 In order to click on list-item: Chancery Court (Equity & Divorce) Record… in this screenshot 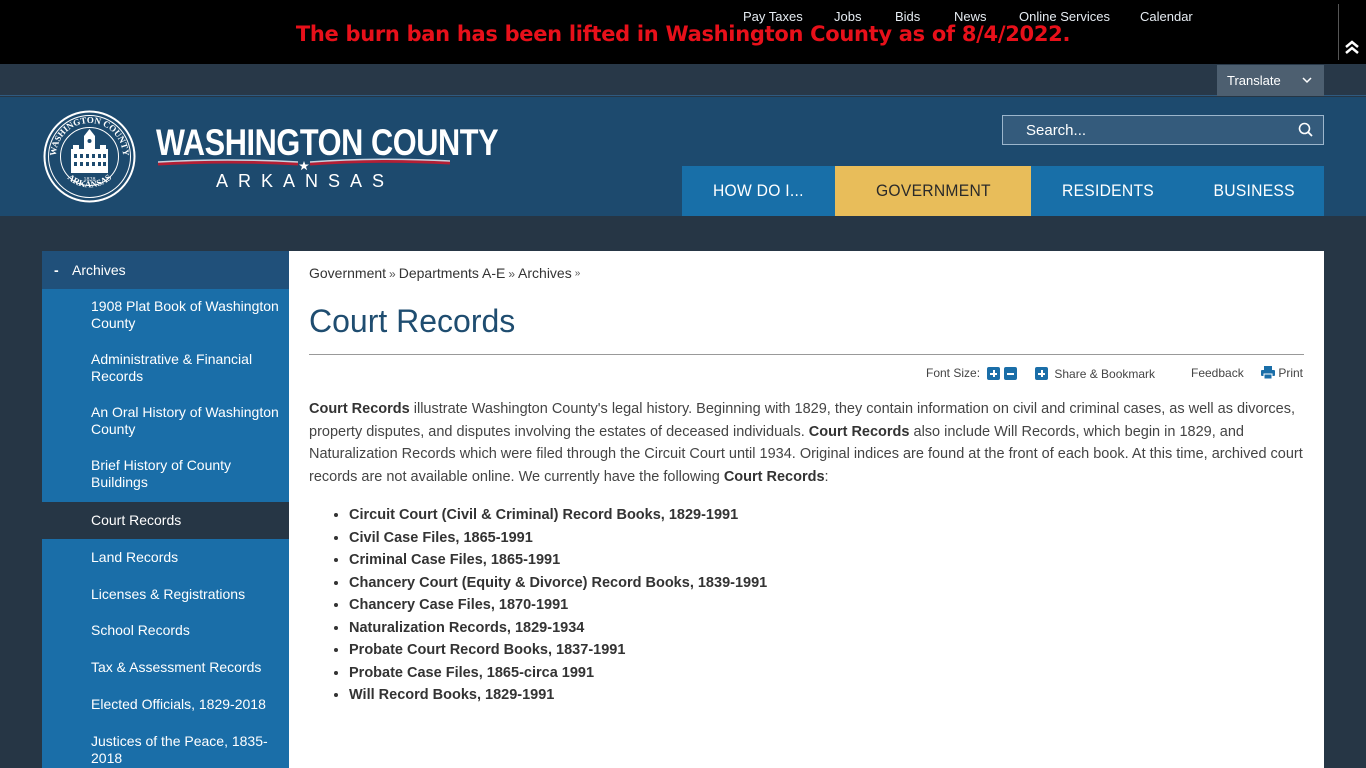, I will do `click(558, 583)`.